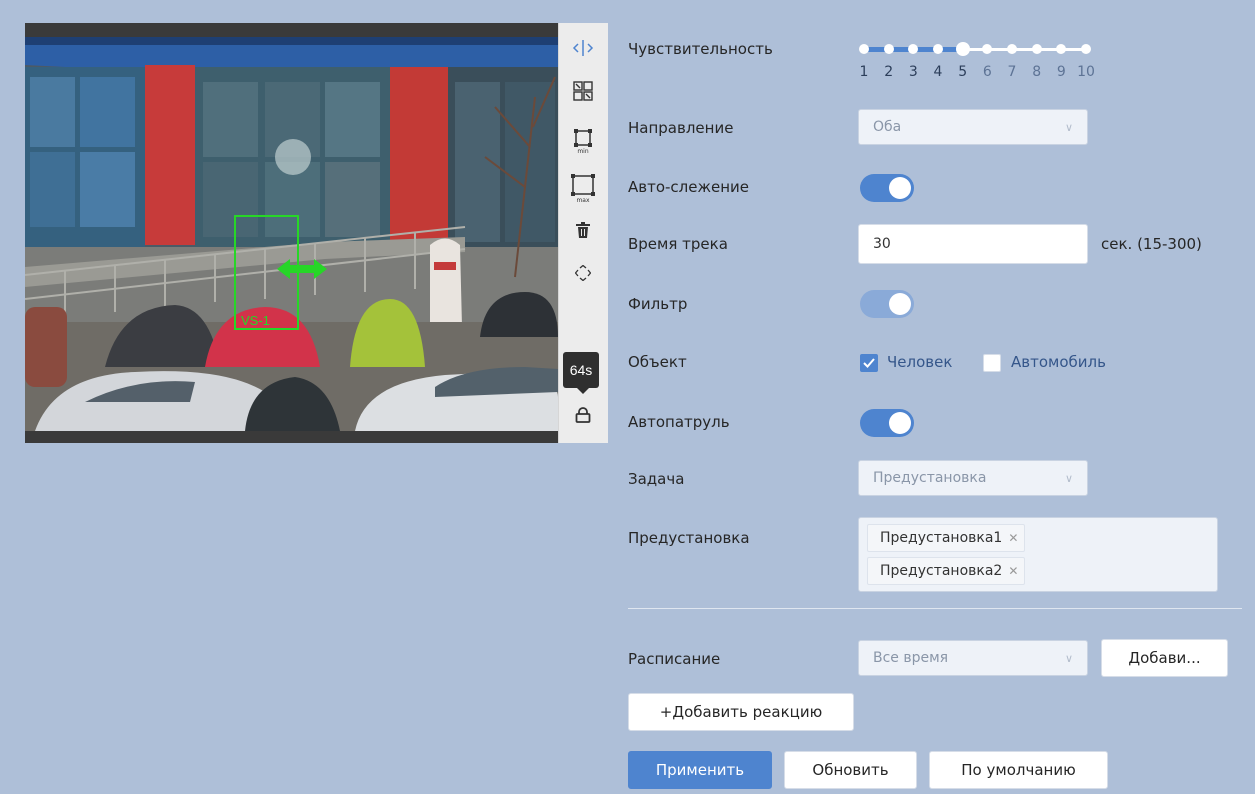 This screenshot has width=1255, height=794. What do you see at coordinates (658, 304) in the screenshot?
I see `filter-label: Фильтр` at bounding box center [658, 304].